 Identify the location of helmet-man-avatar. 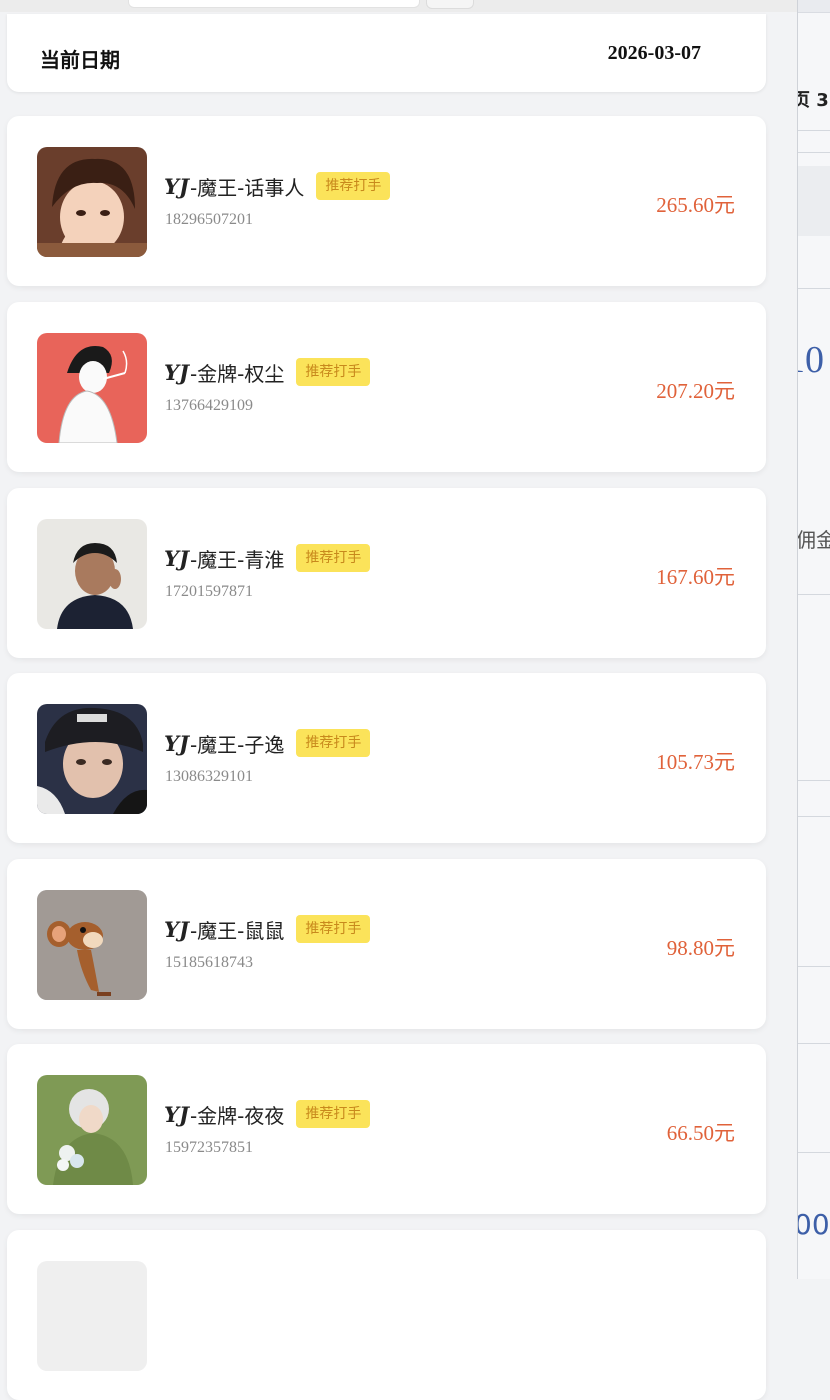
(92, 759).